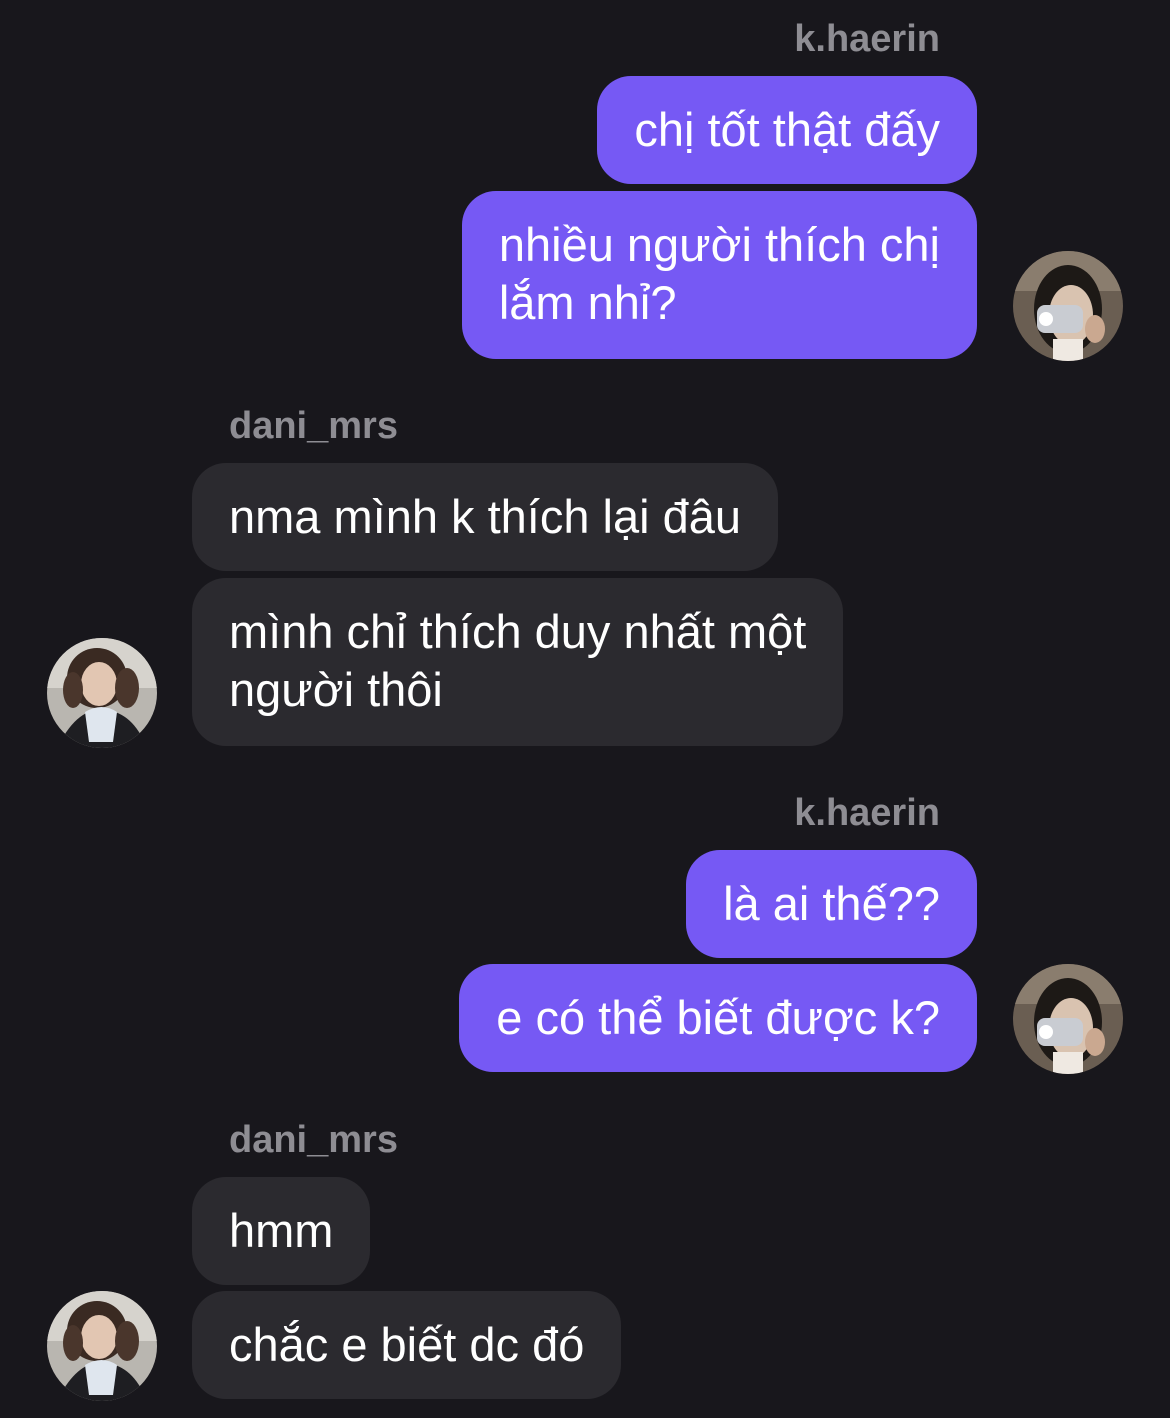 The height and width of the screenshot is (1418, 1170). I want to click on message-bubble-incoming: nma mình k thích lại đâu, so click(485, 517).